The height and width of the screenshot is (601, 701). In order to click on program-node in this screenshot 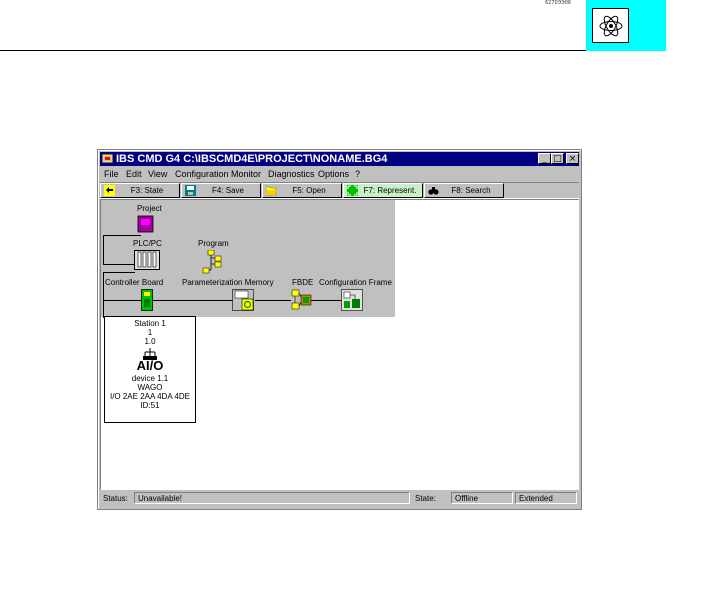, I will do `click(212, 264)`.